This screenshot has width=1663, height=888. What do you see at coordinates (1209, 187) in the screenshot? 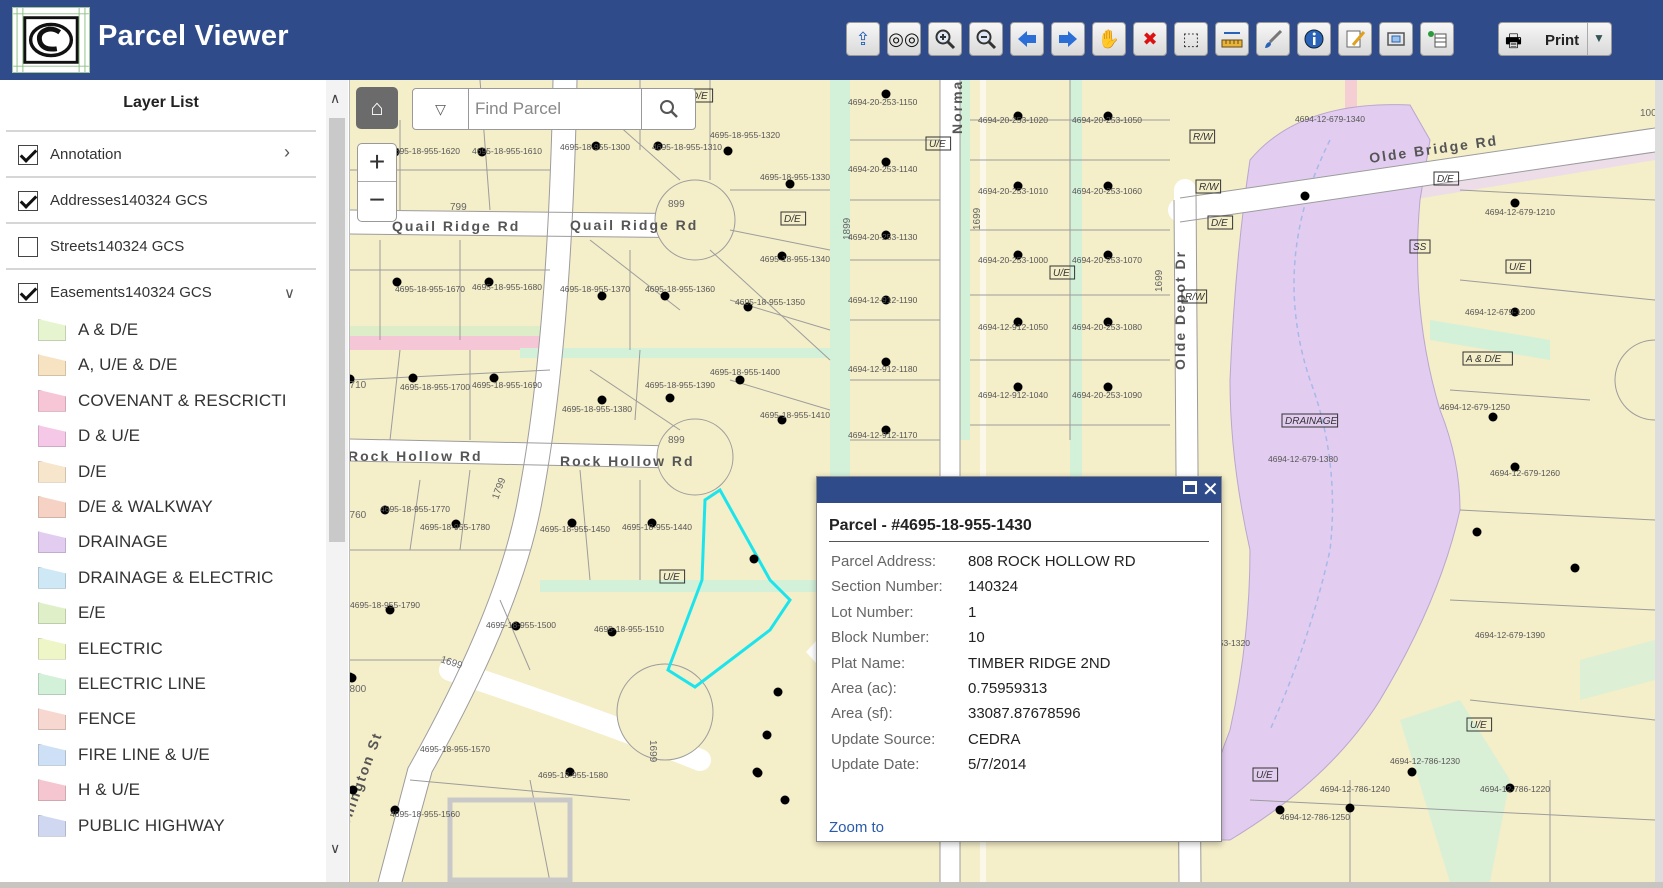
I see `easement-tag: R/W` at bounding box center [1209, 187].